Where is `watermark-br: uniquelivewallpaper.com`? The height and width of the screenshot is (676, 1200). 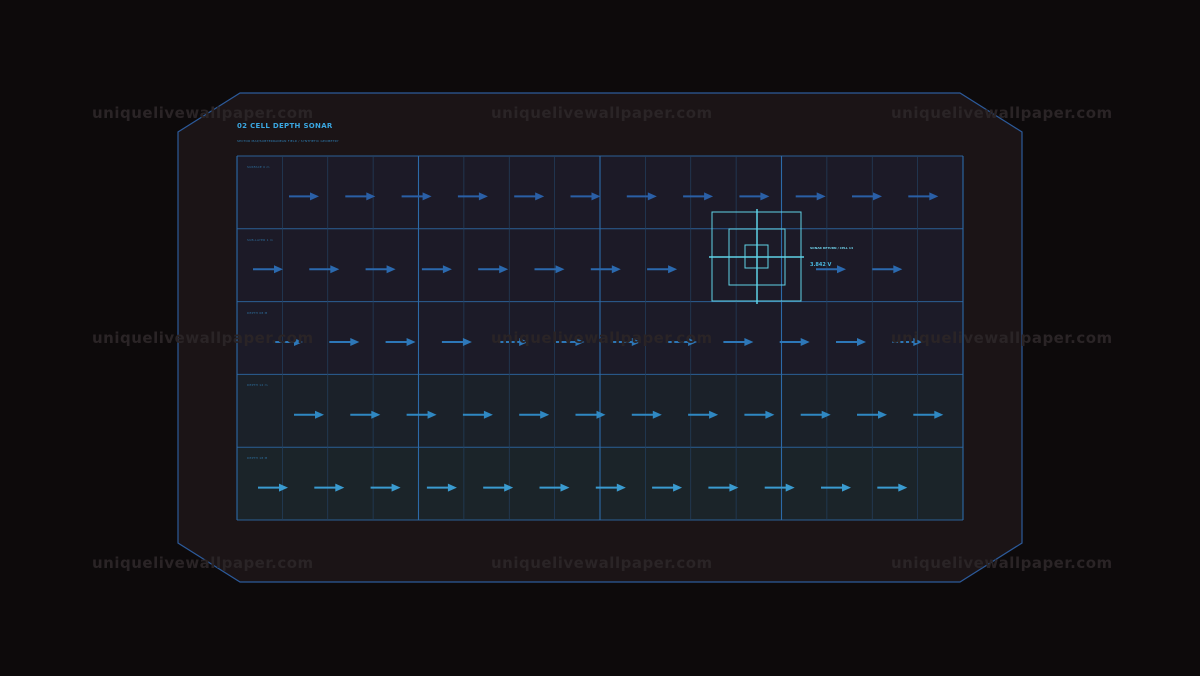 watermark-br: uniquelivewallpaper.com is located at coordinates (1002, 563).